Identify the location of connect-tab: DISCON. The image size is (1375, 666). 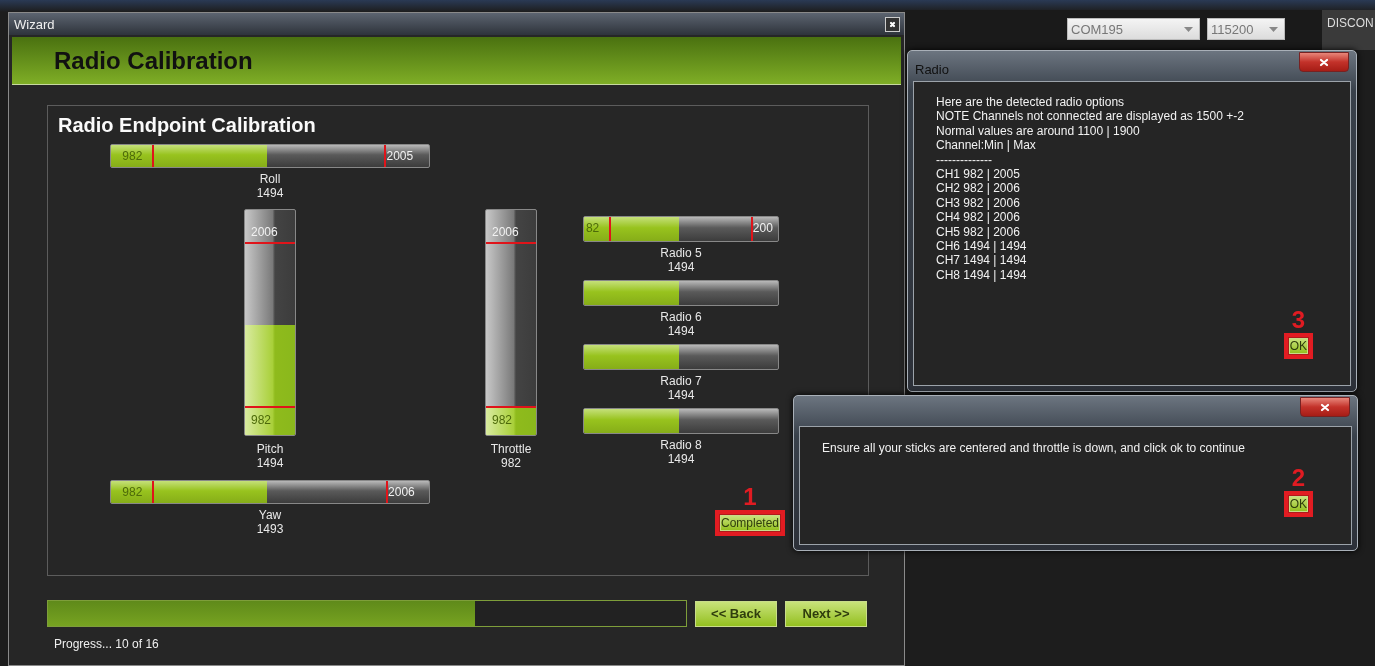
(1348, 30).